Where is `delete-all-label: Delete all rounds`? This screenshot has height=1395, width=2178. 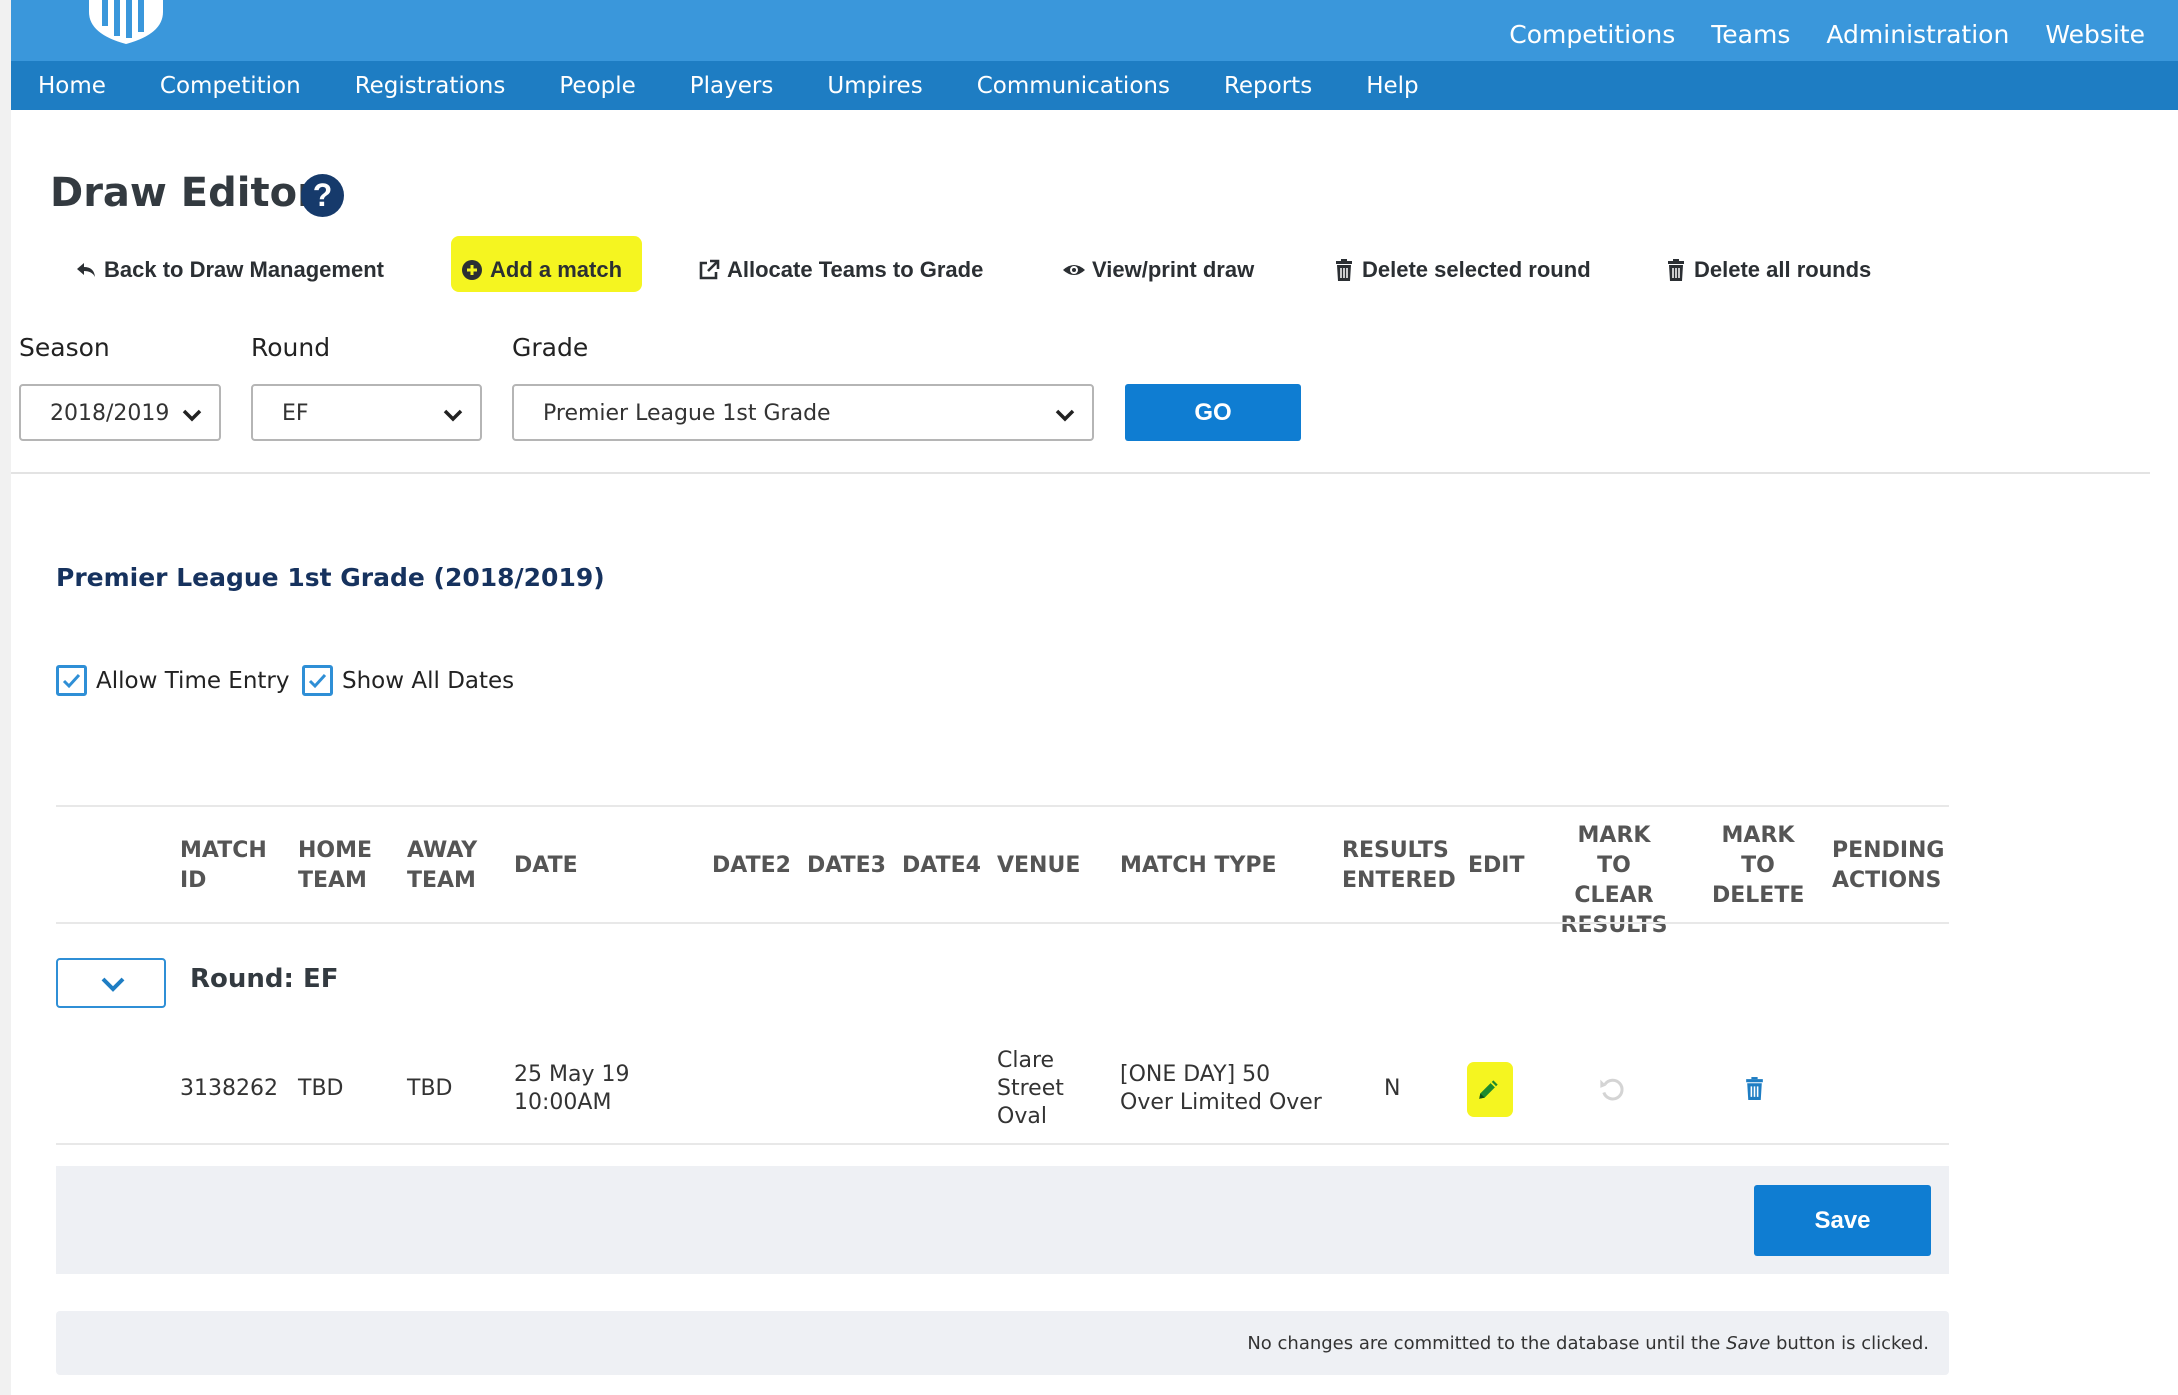 delete-all-label: Delete all rounds is located at coordinates (1783, 269).